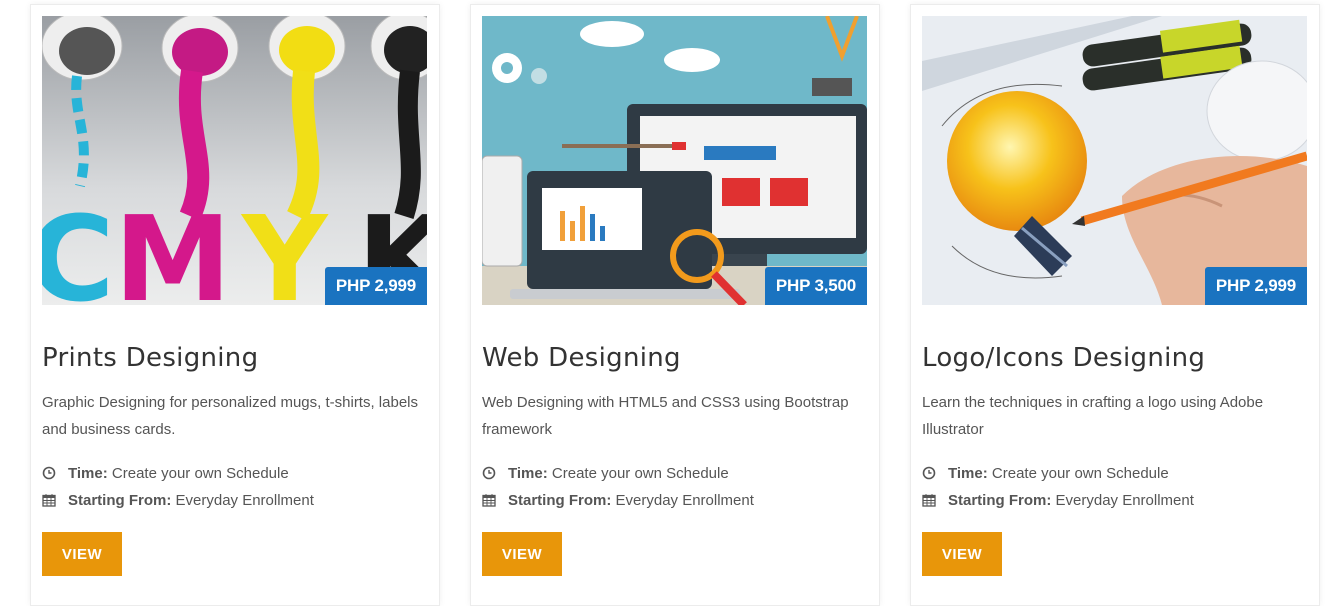 This screenshot has height=606, width=1341. What do you see at coordinates (581, 358) in the screenshot?
I see `course-title: Web Designing` at bounding box center [581, 358].